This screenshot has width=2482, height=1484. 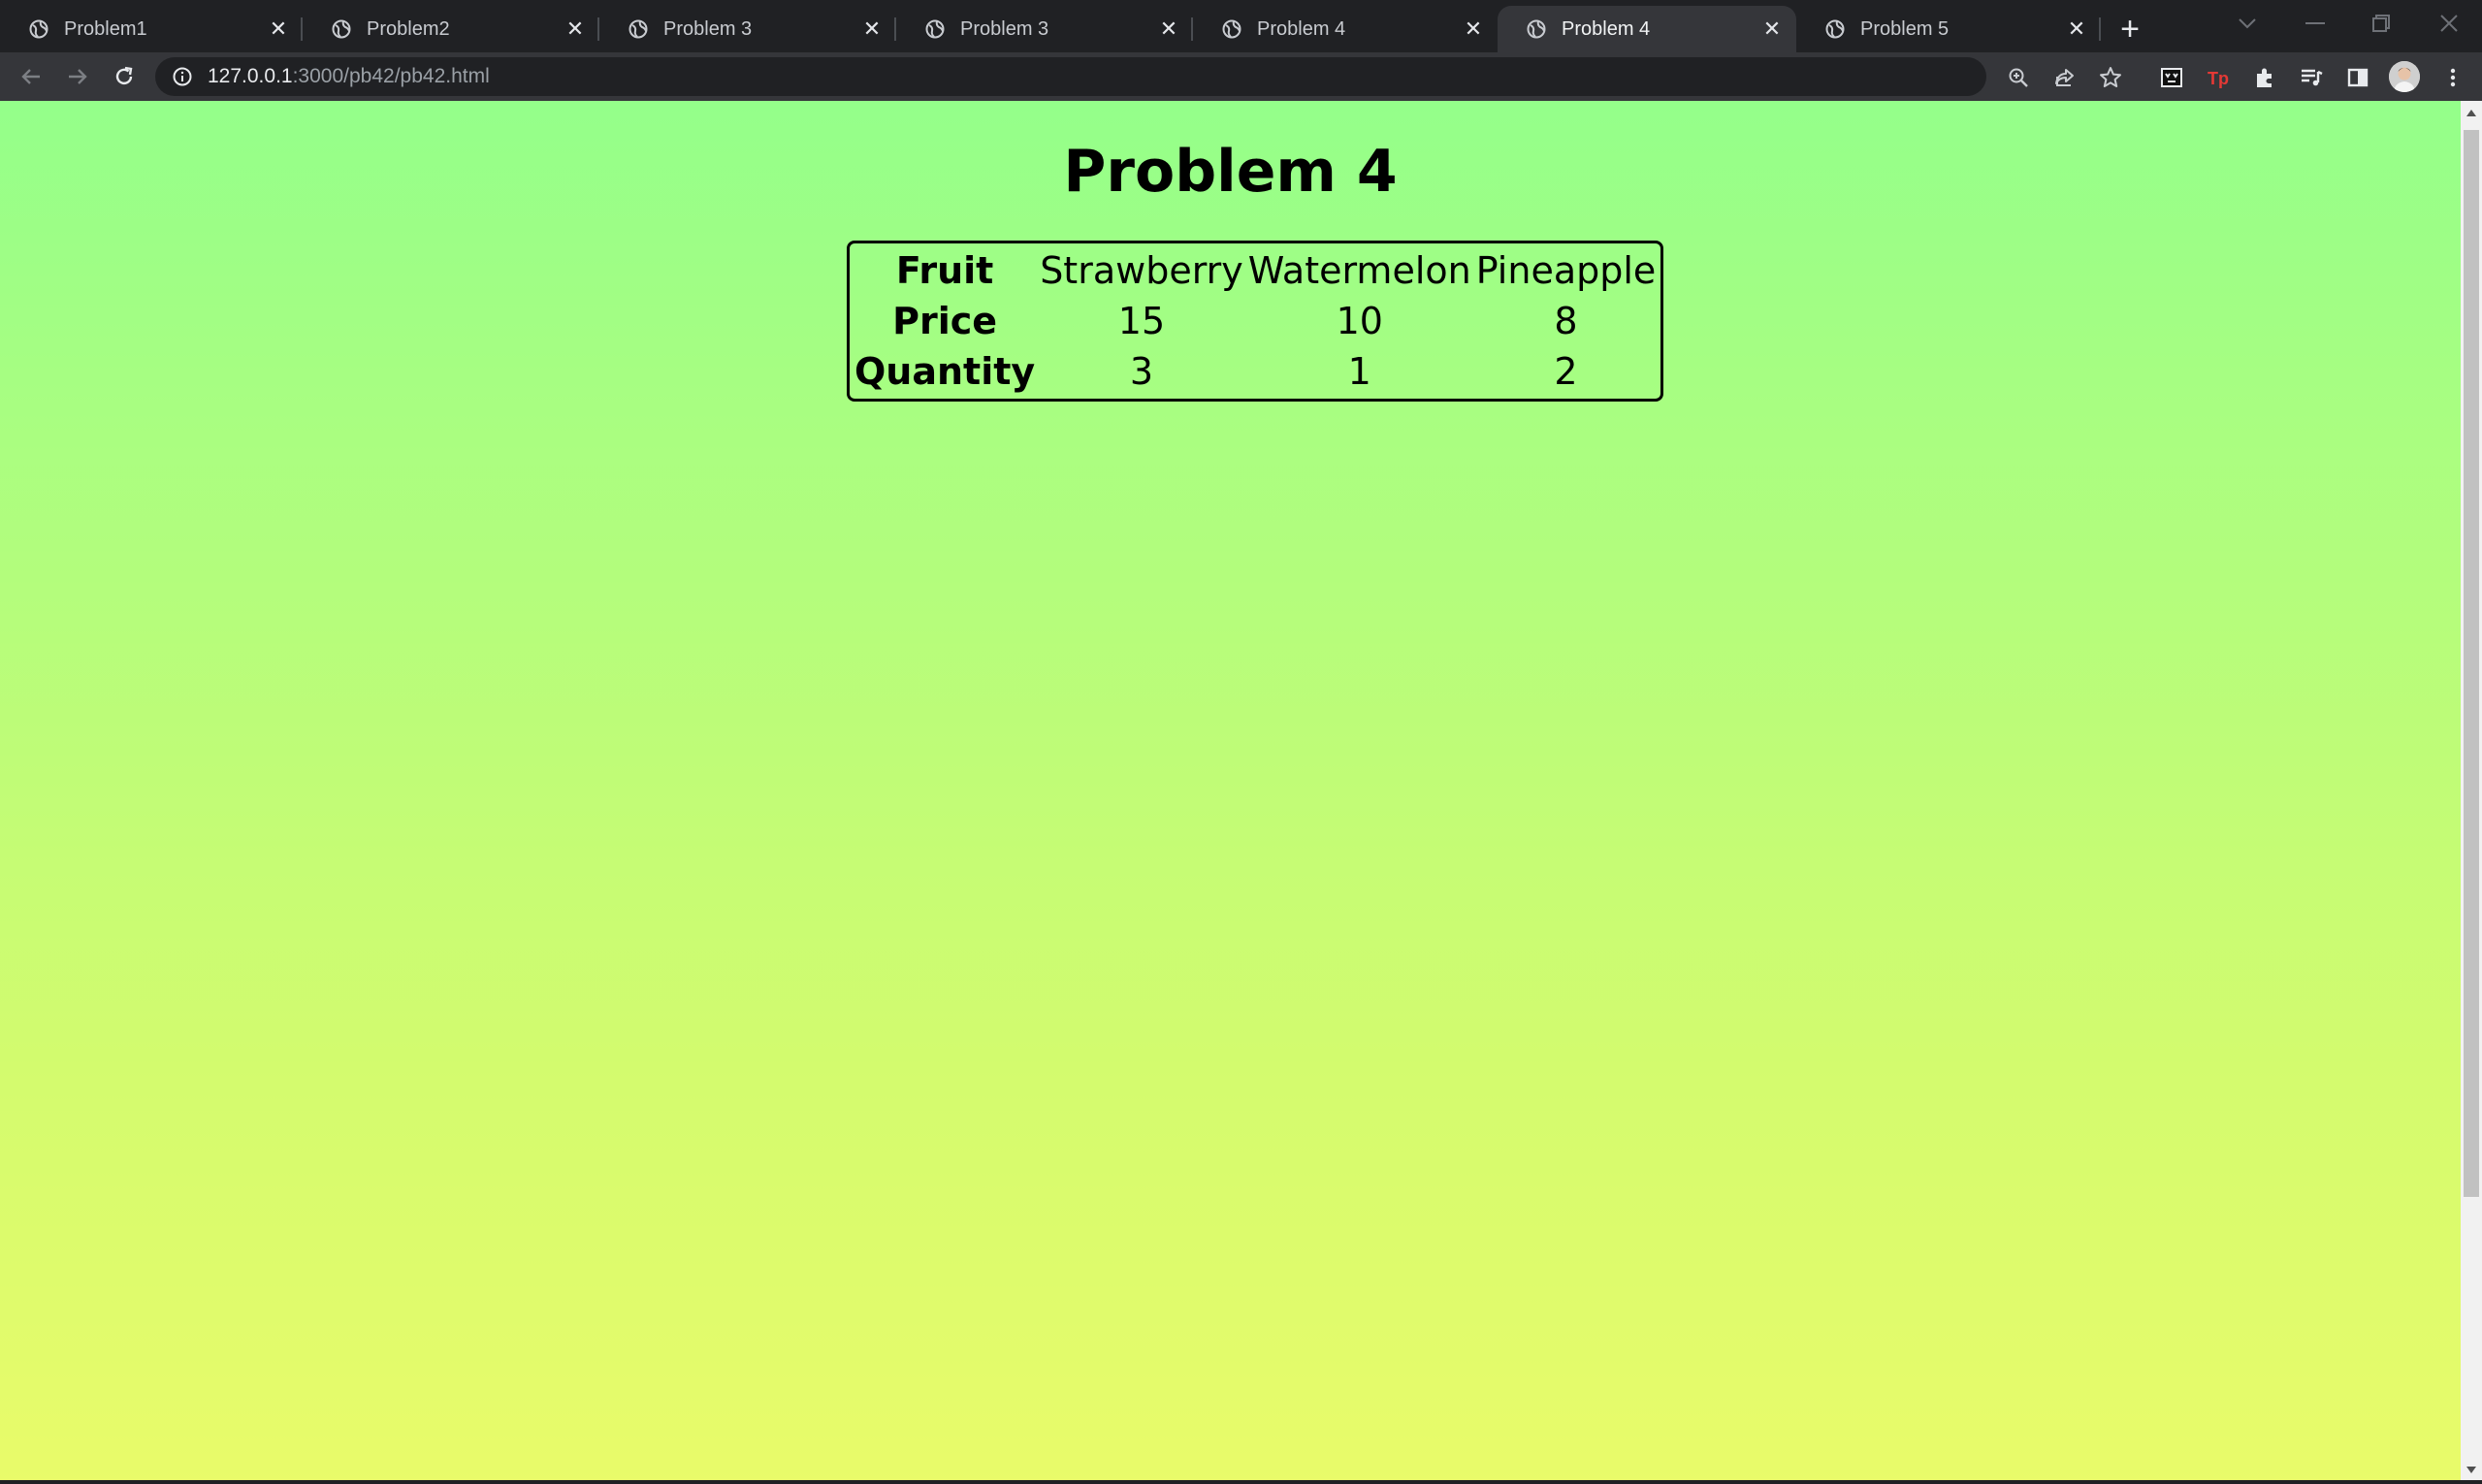 What do you see at coordinates (2100, 29) in the screenshot?
I see `tab-separator` at bounding box center [2100, 29].